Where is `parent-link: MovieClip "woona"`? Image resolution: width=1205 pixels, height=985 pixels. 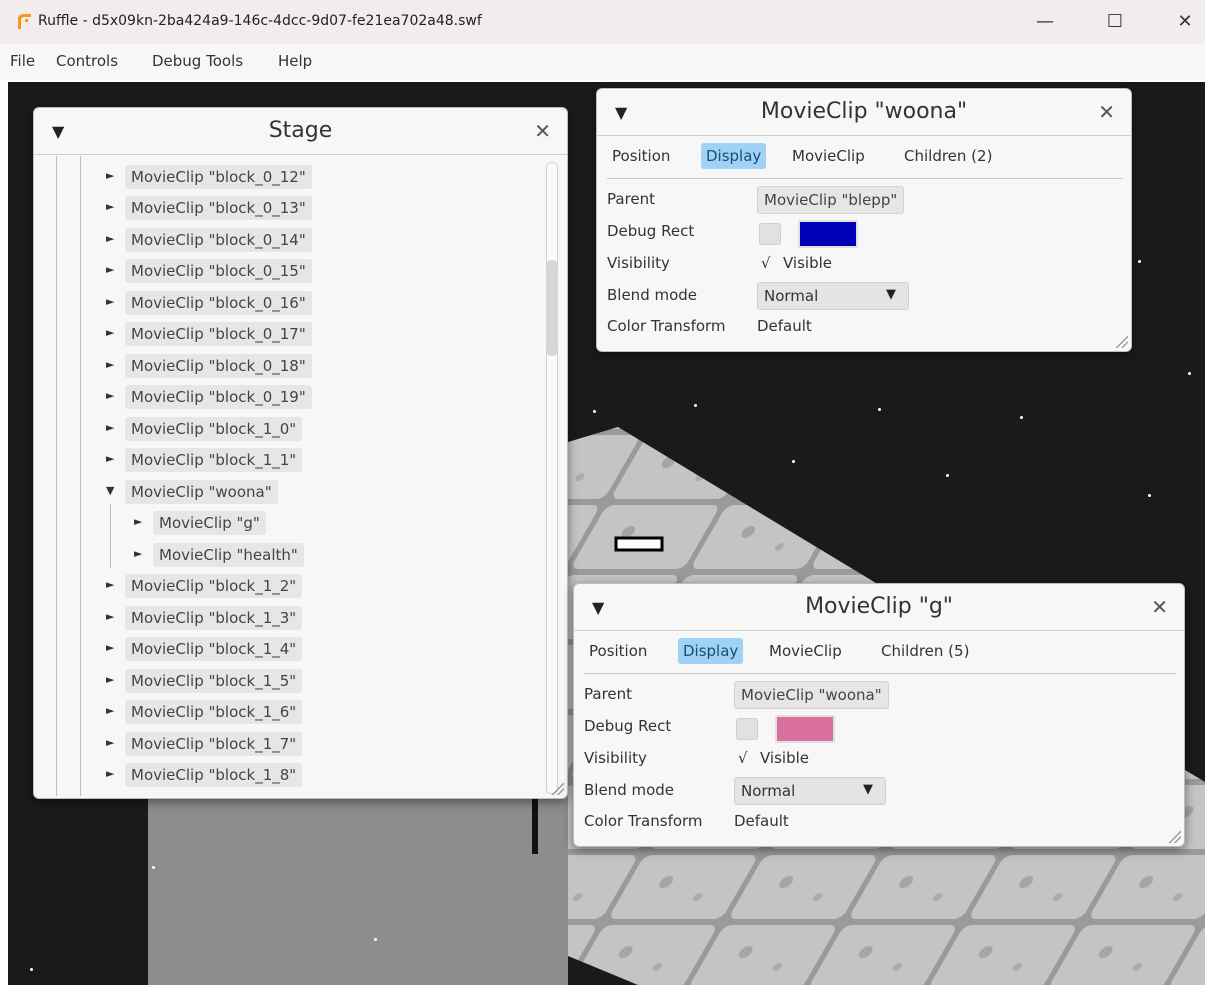 parent-link: MovieClip "woona" is located at coordinates (811, 695).